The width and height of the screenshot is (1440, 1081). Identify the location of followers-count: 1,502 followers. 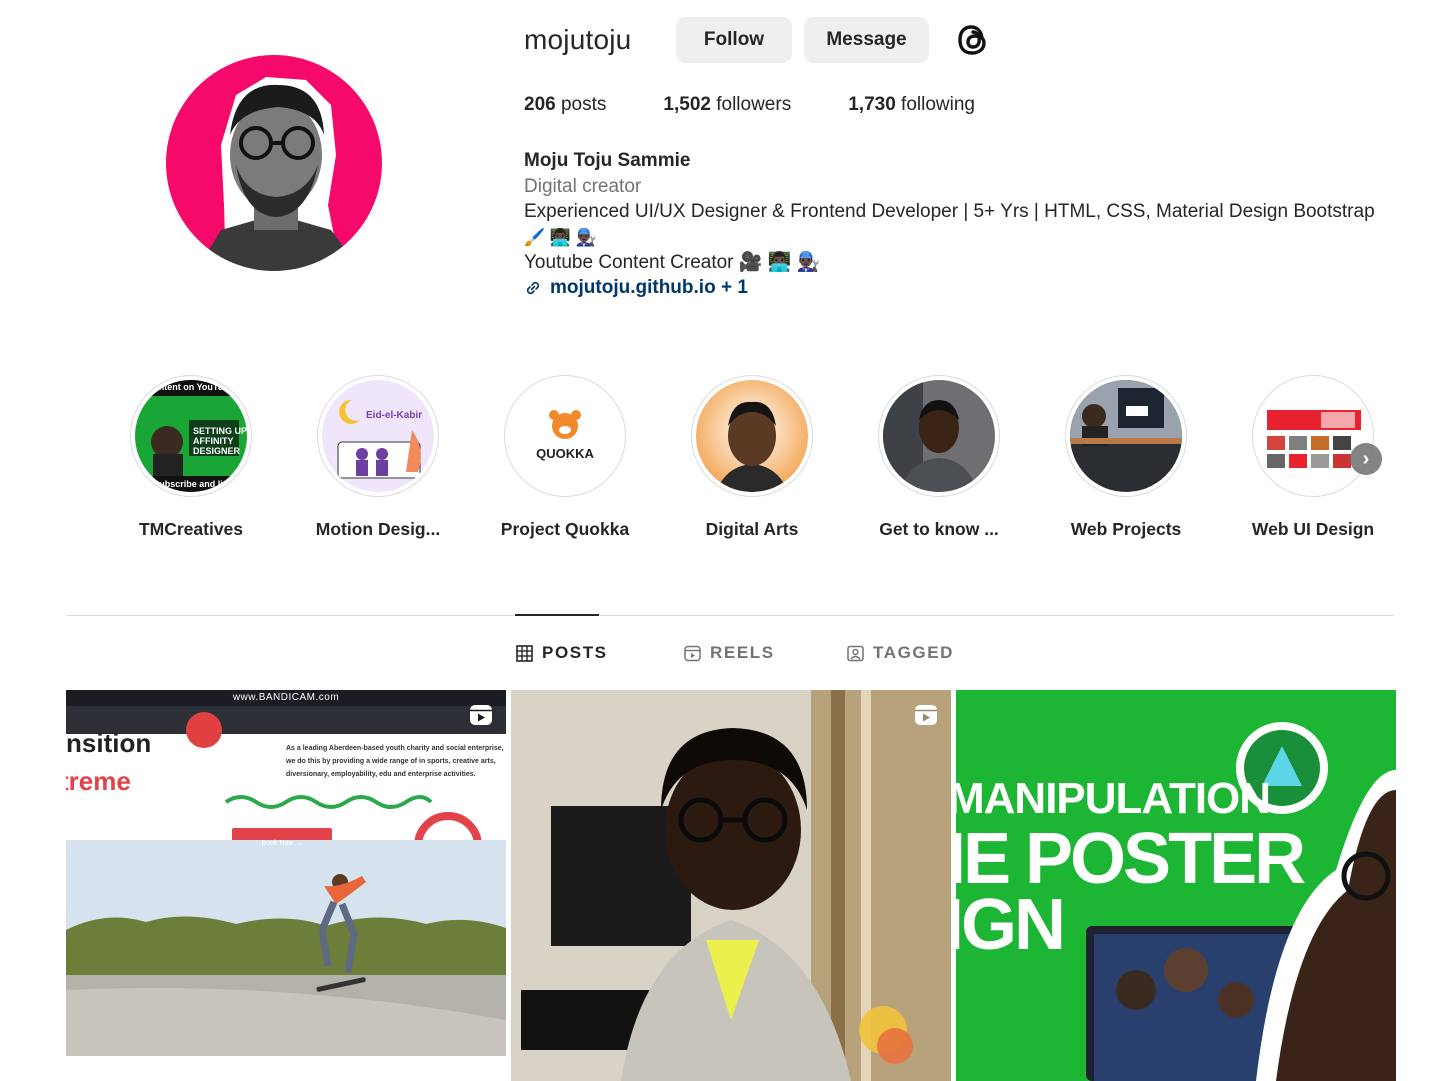
(727, 105).